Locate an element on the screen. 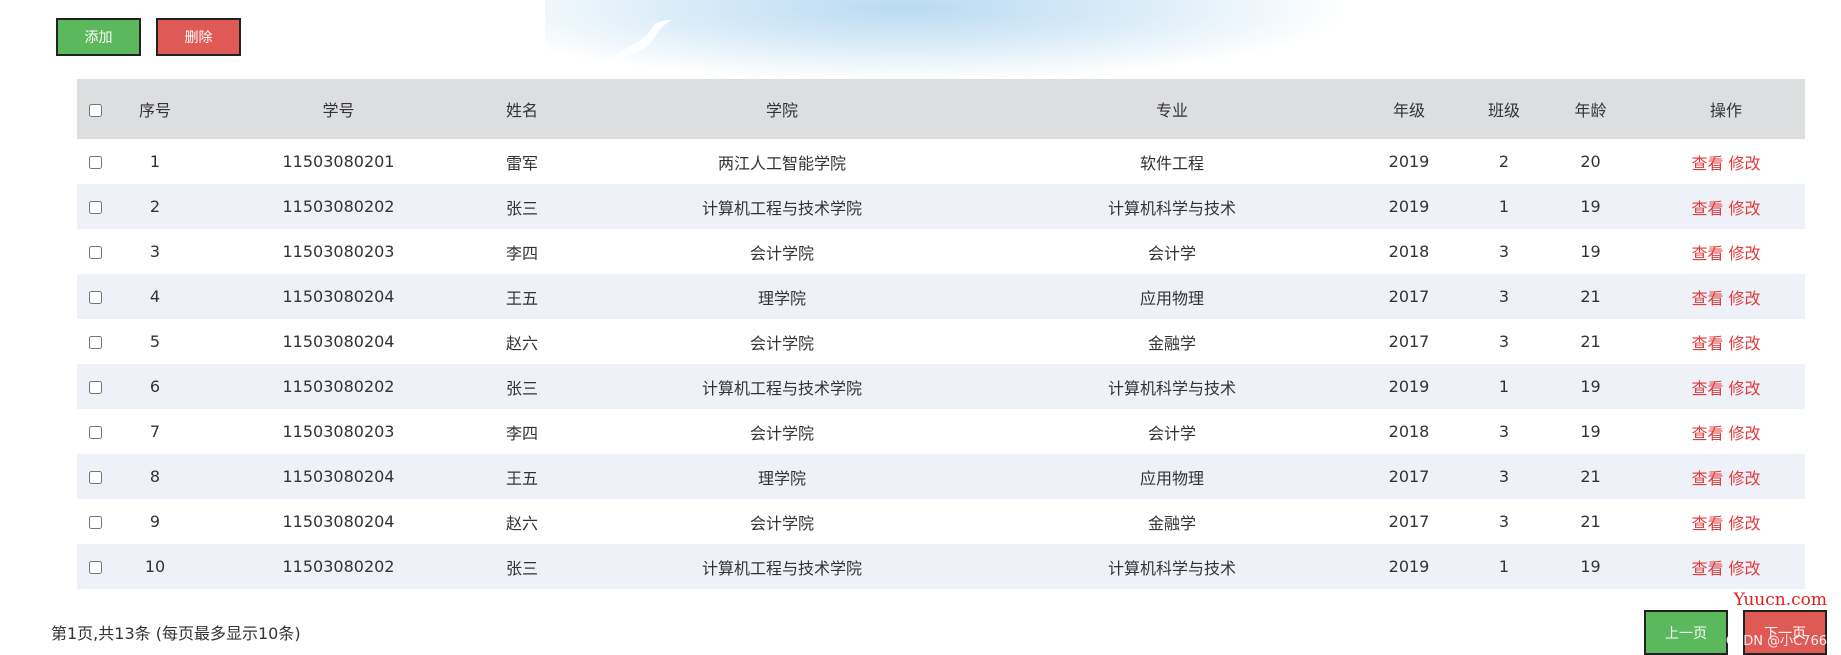 The height and width of the screenshot is (655, 1841). column-header-class: 班级 is located at coordinates (1503, 110).